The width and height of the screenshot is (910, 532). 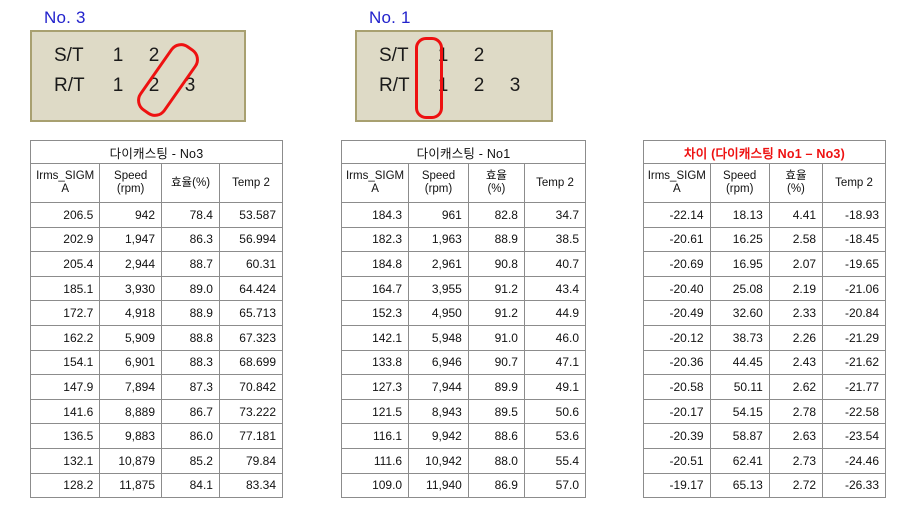 I want to click on table-cell: -20.17, so click(x=677, y=411).